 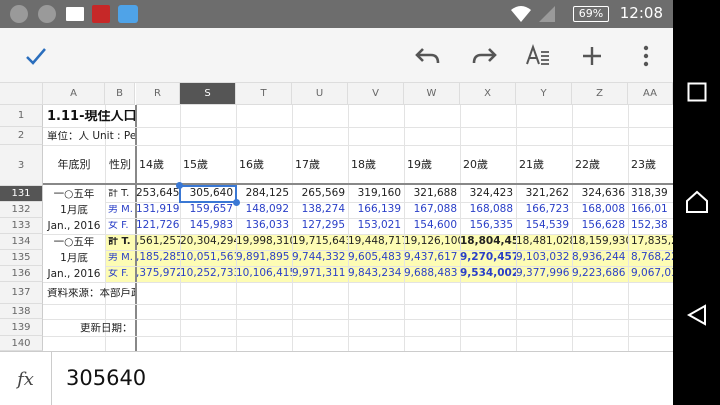 What do you see at coordinates (538, 56) in the screenshot?
I see `text-format-button` at bounding box center [538, 56].